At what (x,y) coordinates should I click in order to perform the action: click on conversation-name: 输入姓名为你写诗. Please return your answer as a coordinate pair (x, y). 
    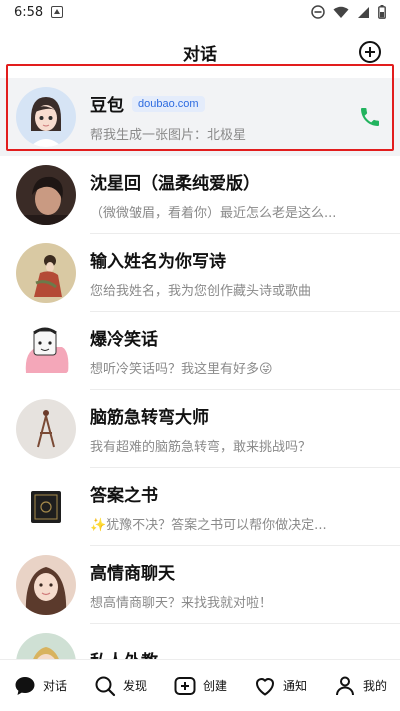
    Looking at the image, I should click on (158, 262).